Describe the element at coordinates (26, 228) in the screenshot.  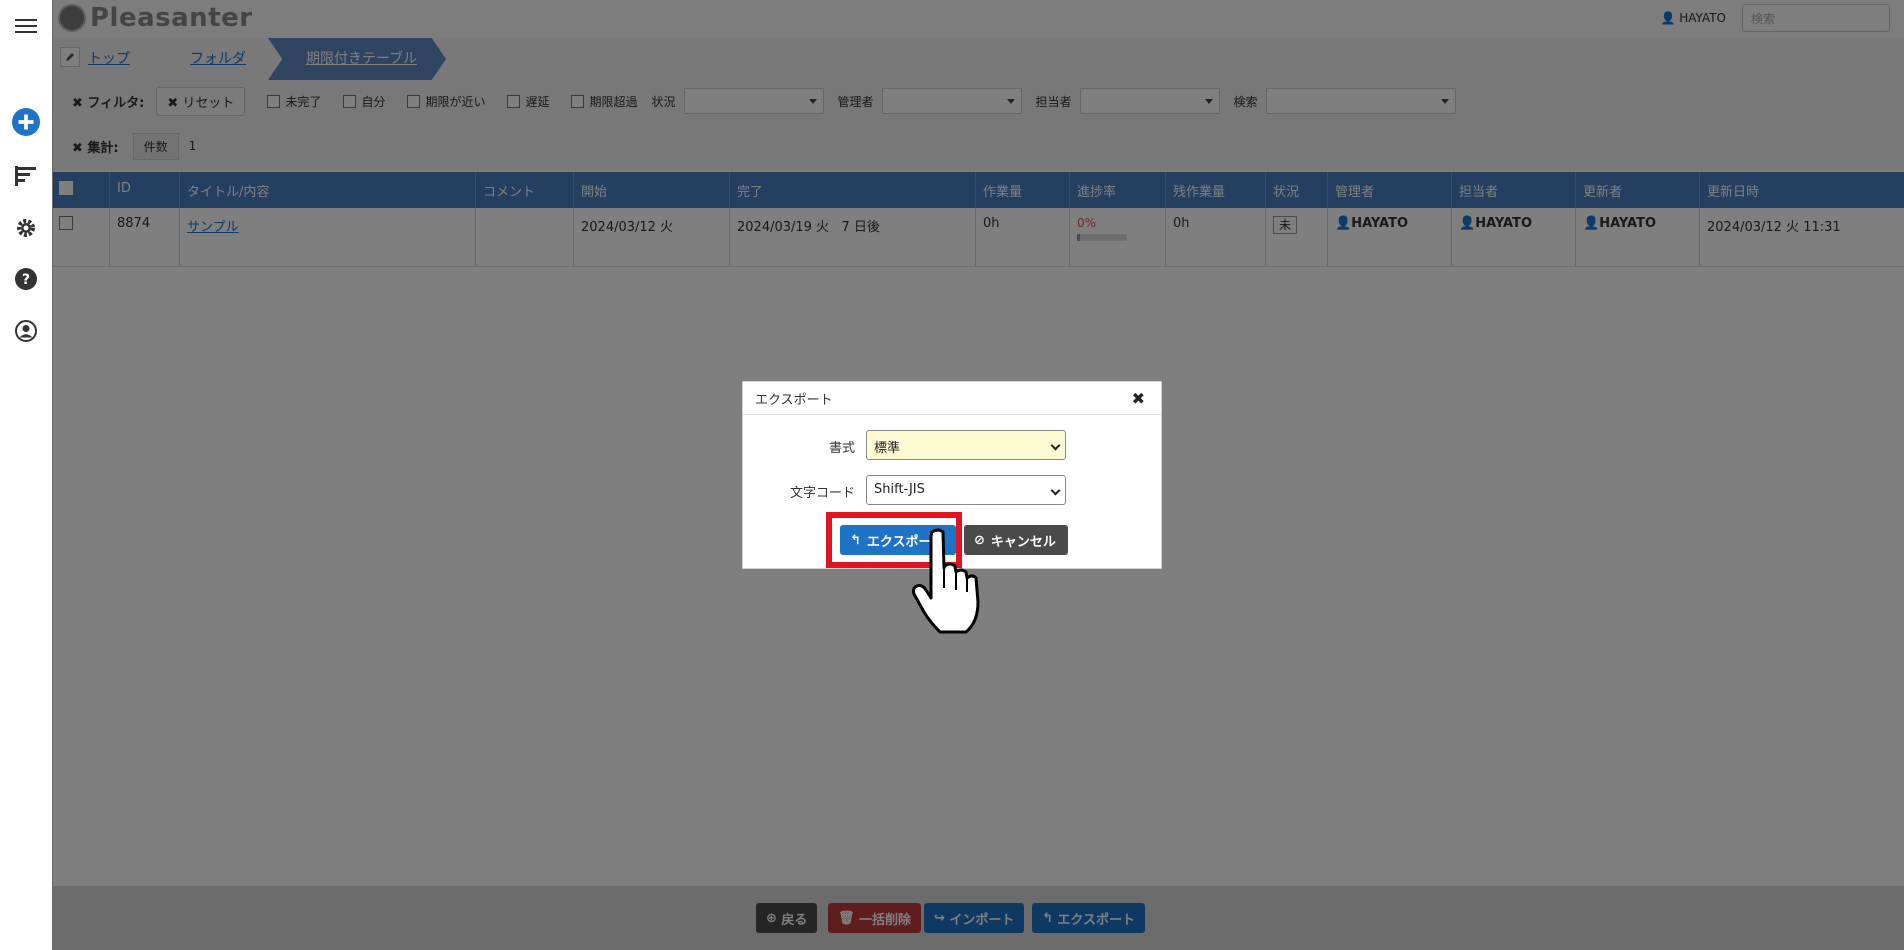
I see `gear-icon` at that location.